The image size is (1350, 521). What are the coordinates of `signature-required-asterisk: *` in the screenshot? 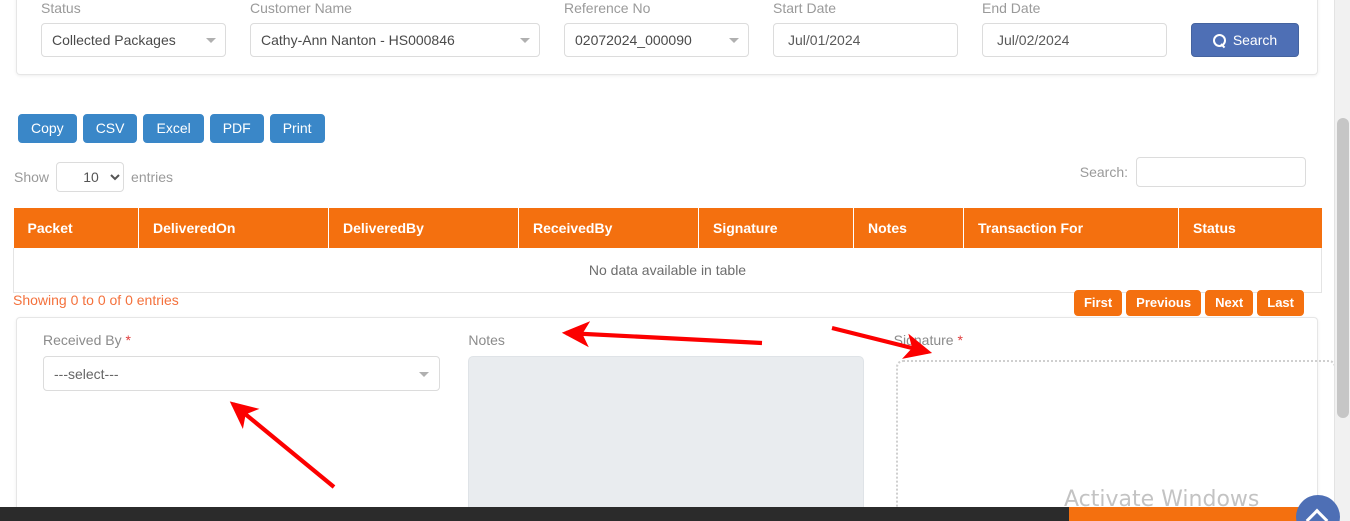 It's located at (960, 340).